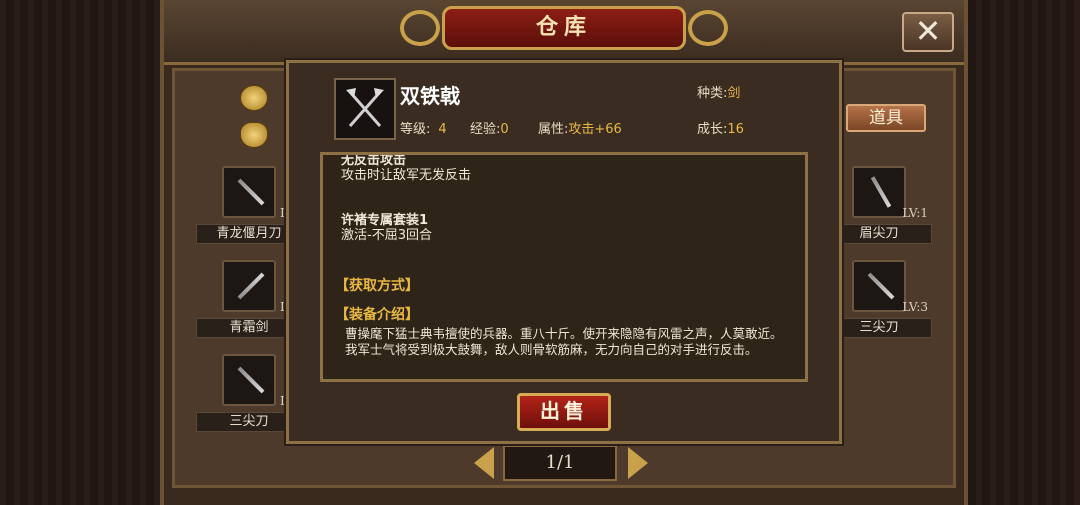  I want to click on background-left-pattern, so click(80, 252).